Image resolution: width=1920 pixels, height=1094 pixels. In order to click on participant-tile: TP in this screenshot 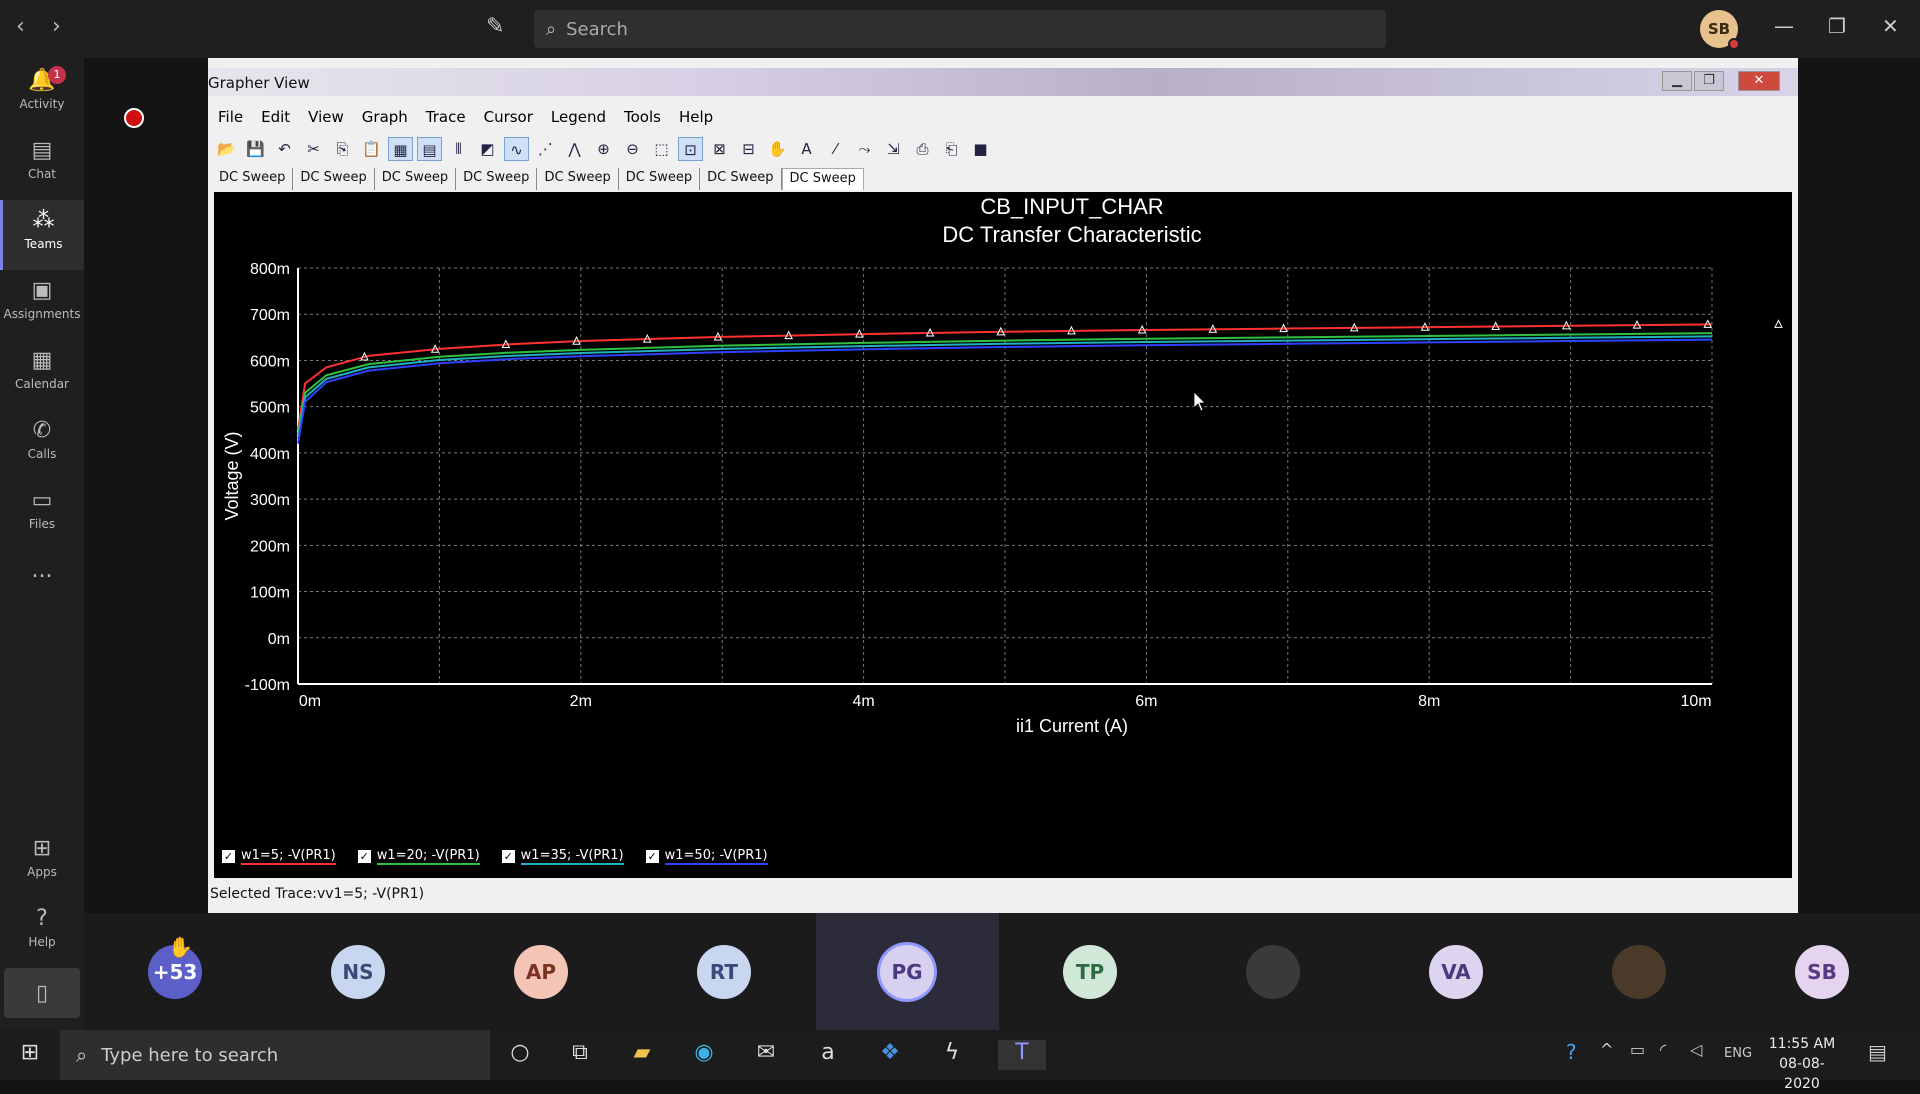, I will do `click(1090, 971)`.